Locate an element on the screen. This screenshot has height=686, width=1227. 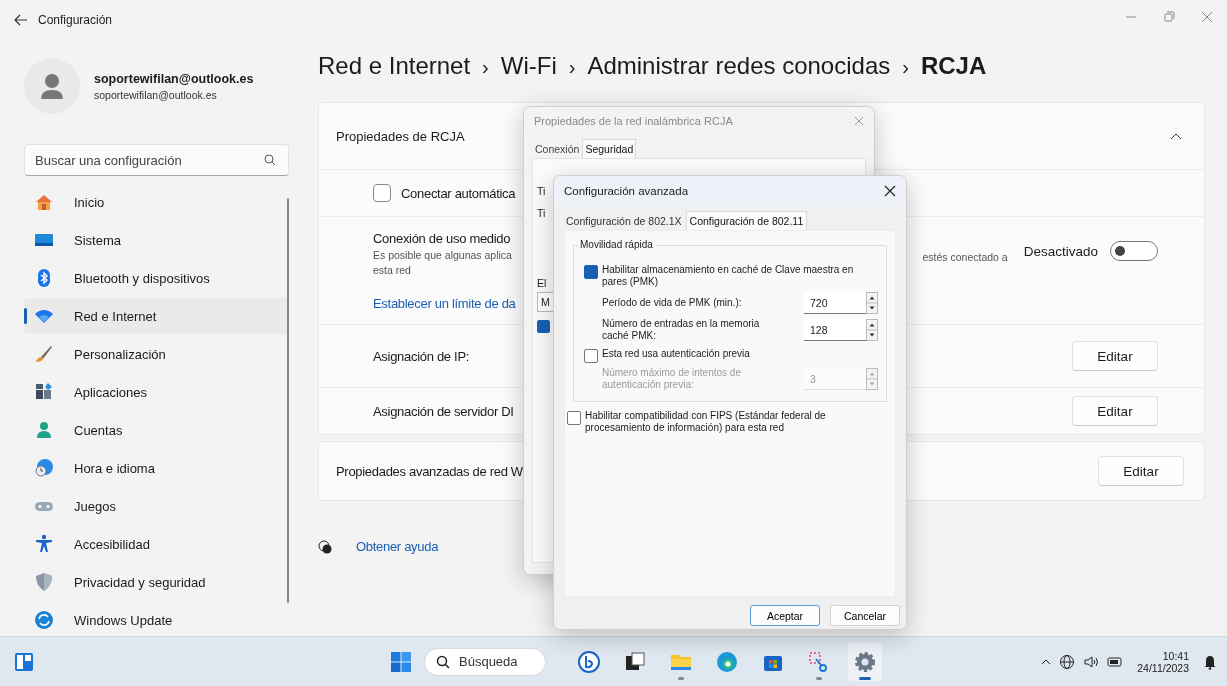
back-arrow-icon is located at coordinates (21, 20).